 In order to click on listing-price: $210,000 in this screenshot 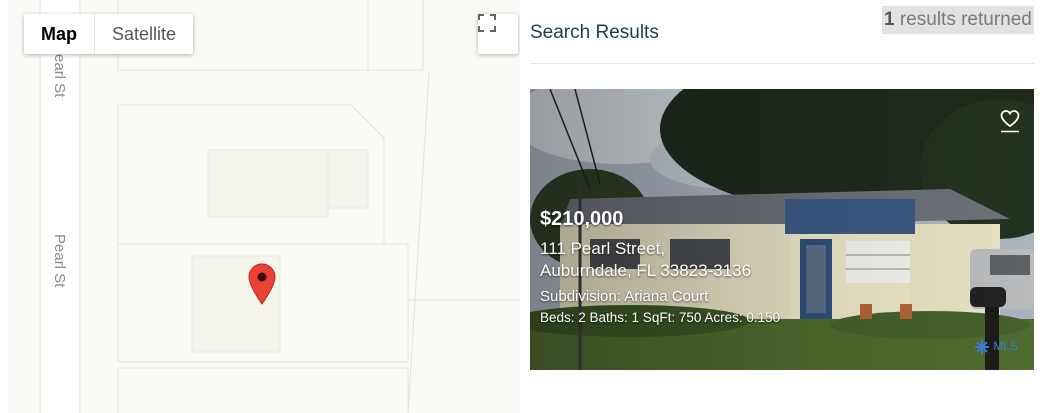, I will do `click(582, 219)`.